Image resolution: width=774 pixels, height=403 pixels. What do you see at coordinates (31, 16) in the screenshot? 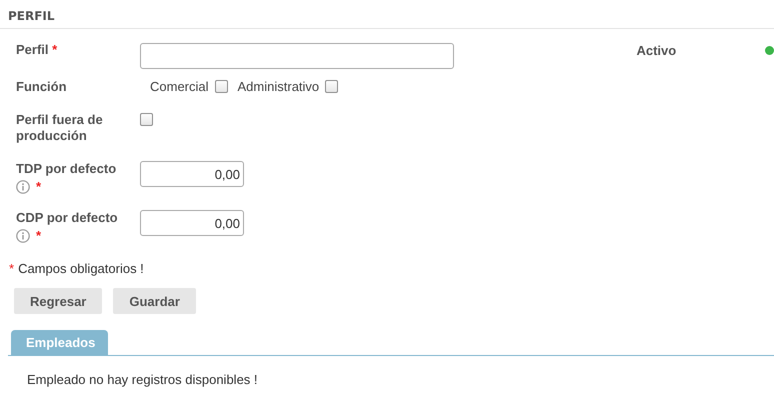
I see `section-title: PERFIL` at bounding box center [31, 16].